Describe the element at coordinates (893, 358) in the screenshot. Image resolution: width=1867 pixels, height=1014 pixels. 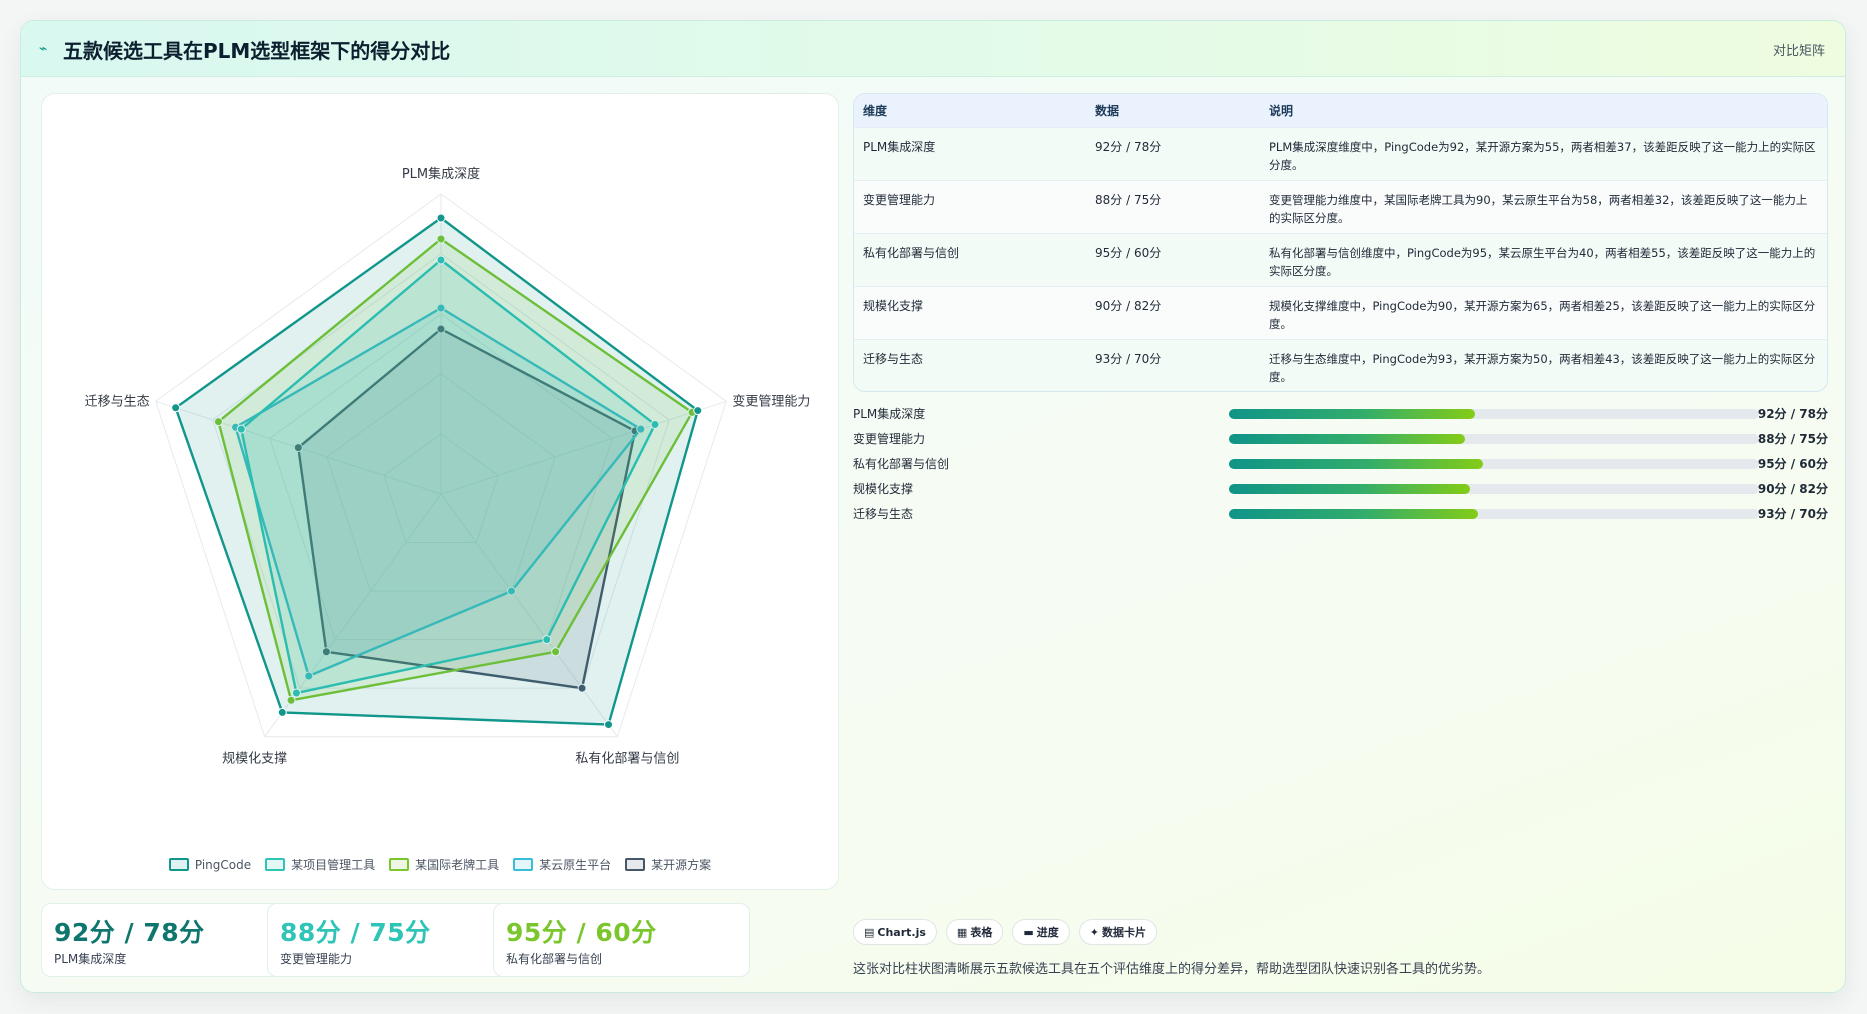
I see `cell-dimension: 迁移与生态` at that location.